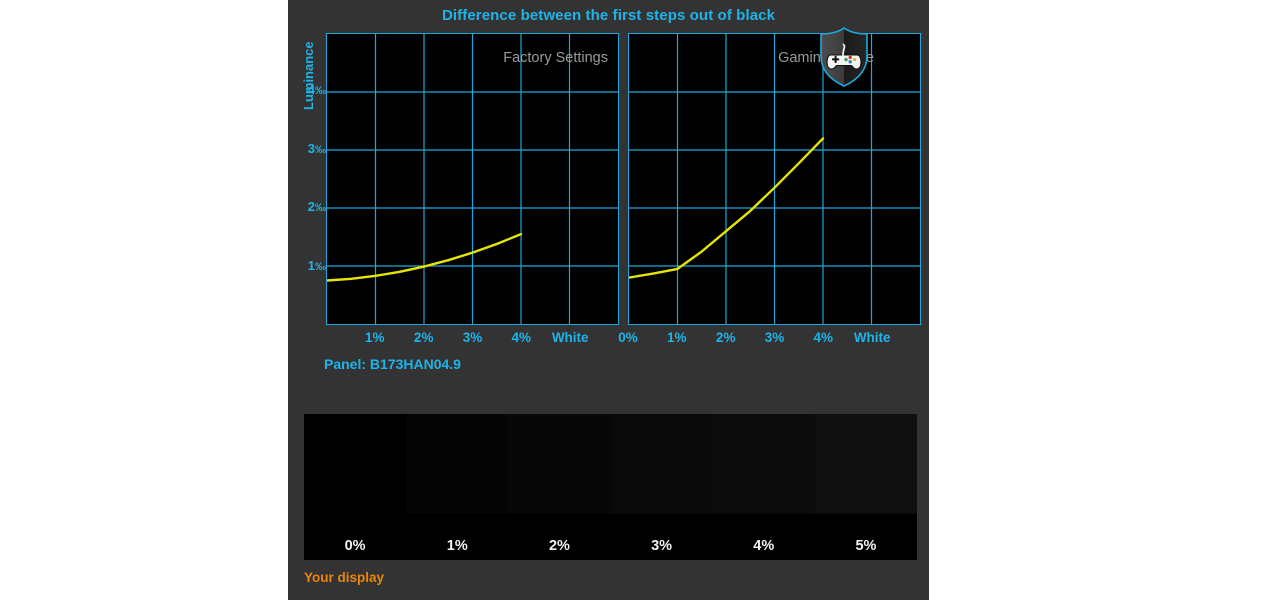  Describe the element at coordinates (392, 364) in the screenshot. I see `panel-model-label: Panel: B173HAN04.9` at that location.